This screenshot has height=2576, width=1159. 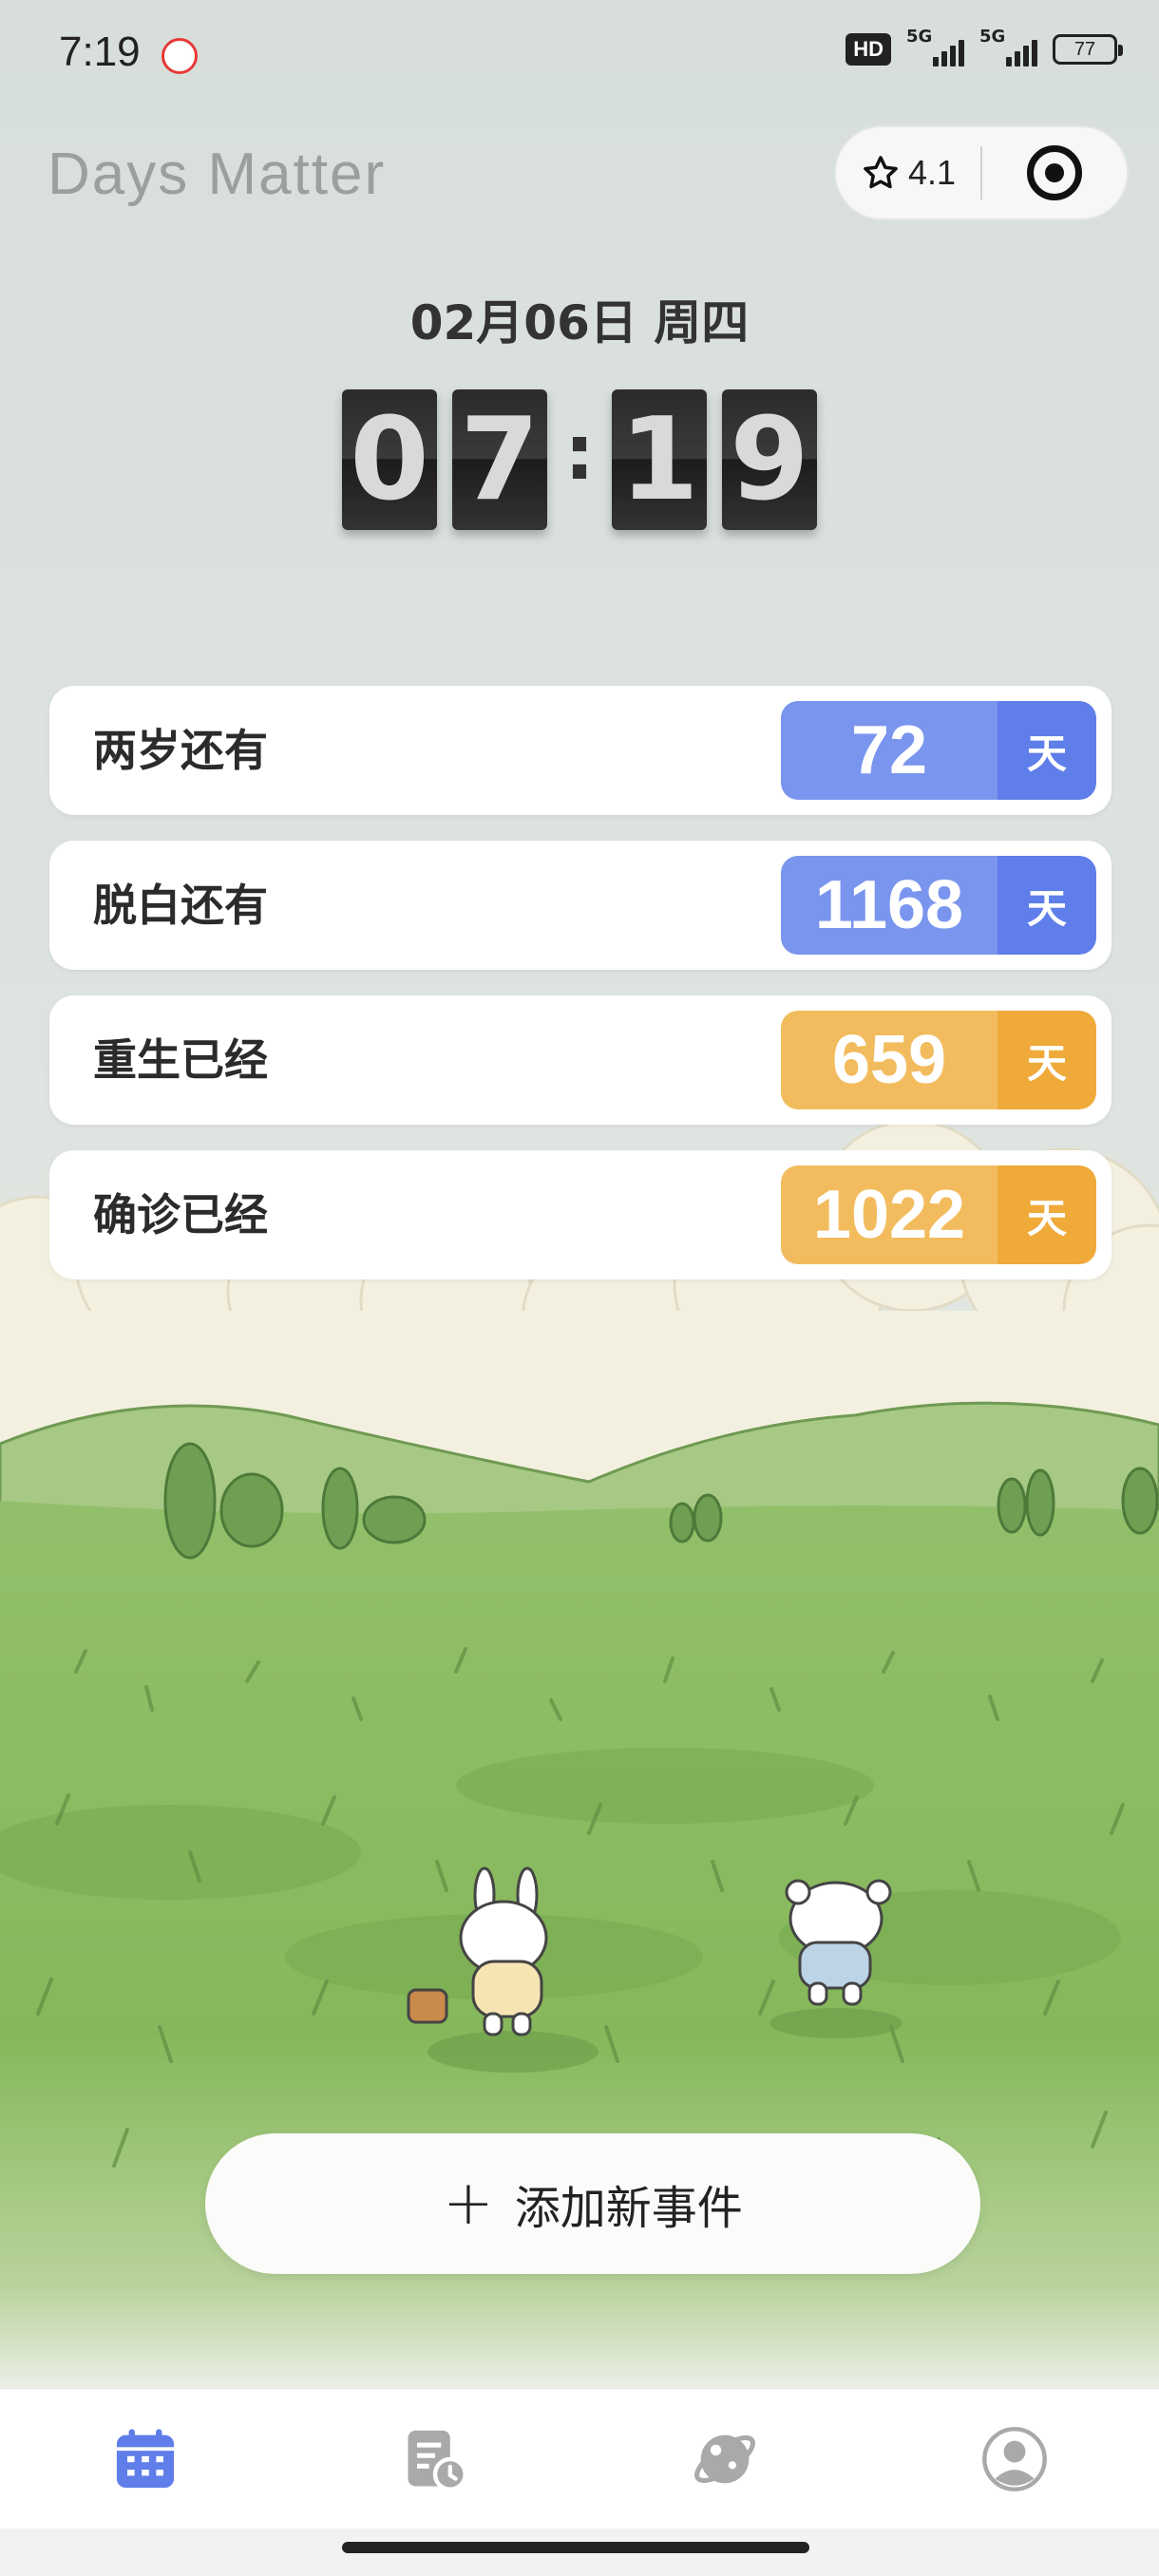 I want to click on days-count: 659, so click(x=889, y=1060).